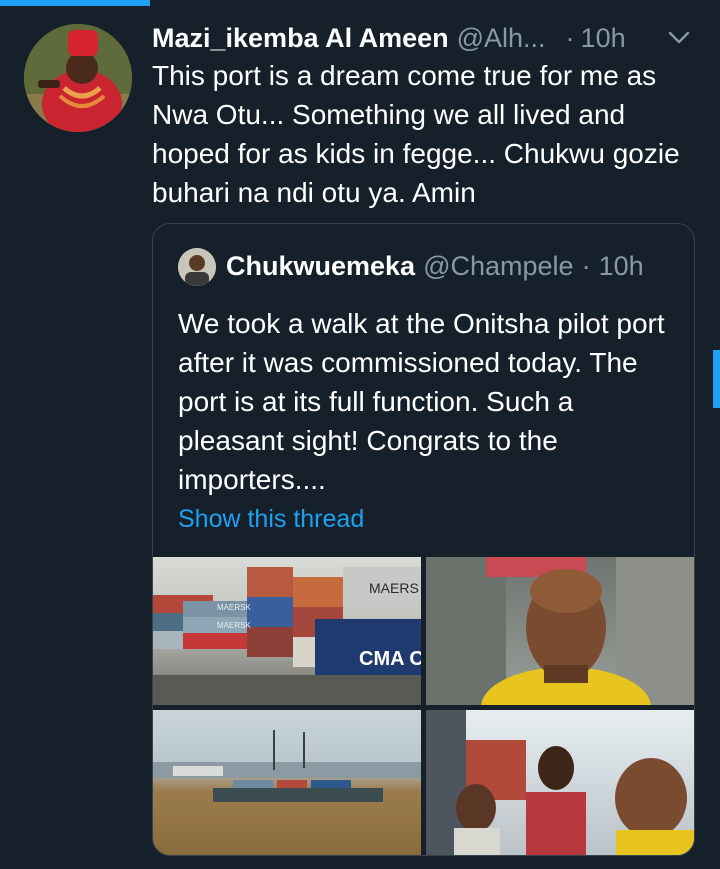 The width and height of the screenshot is (720, 869). I want to click on quoted-tweet-header: Chukwuemeka @Champele · 10h, so click(435, 266).